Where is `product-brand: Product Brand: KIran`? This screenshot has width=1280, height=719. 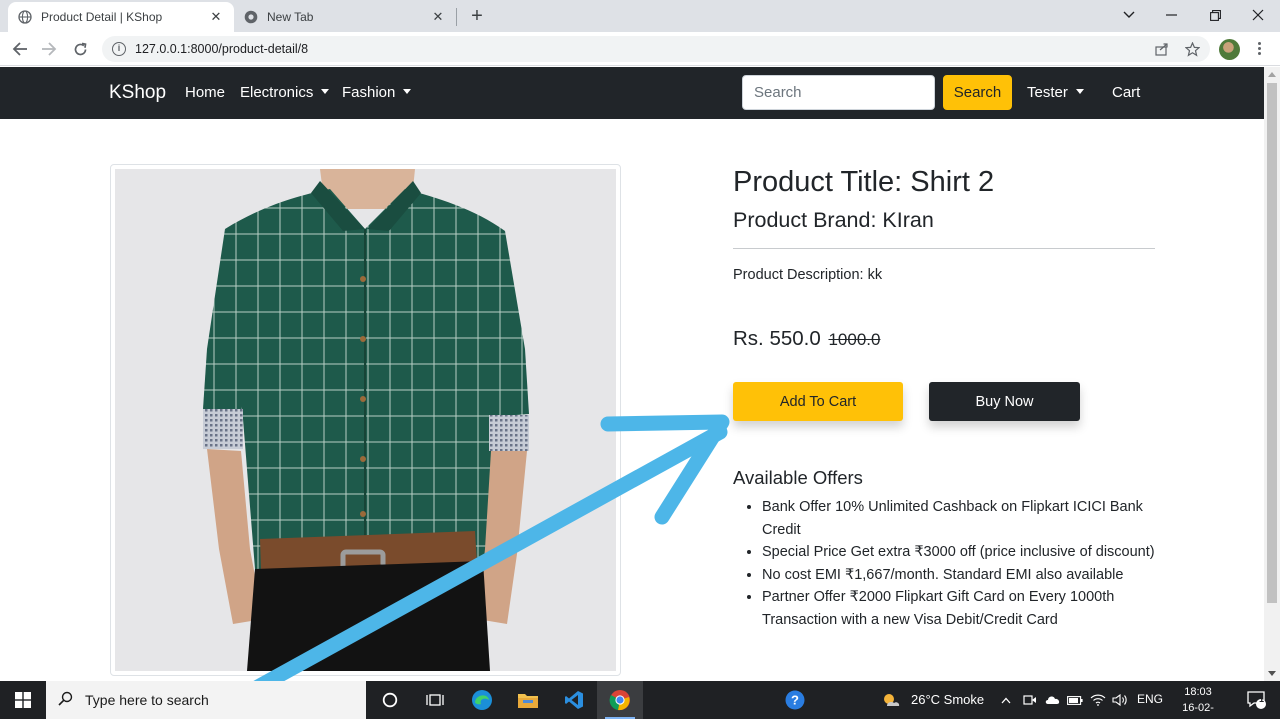
product-brand: Product Brand: KIran is located at coordinates (833, 220).